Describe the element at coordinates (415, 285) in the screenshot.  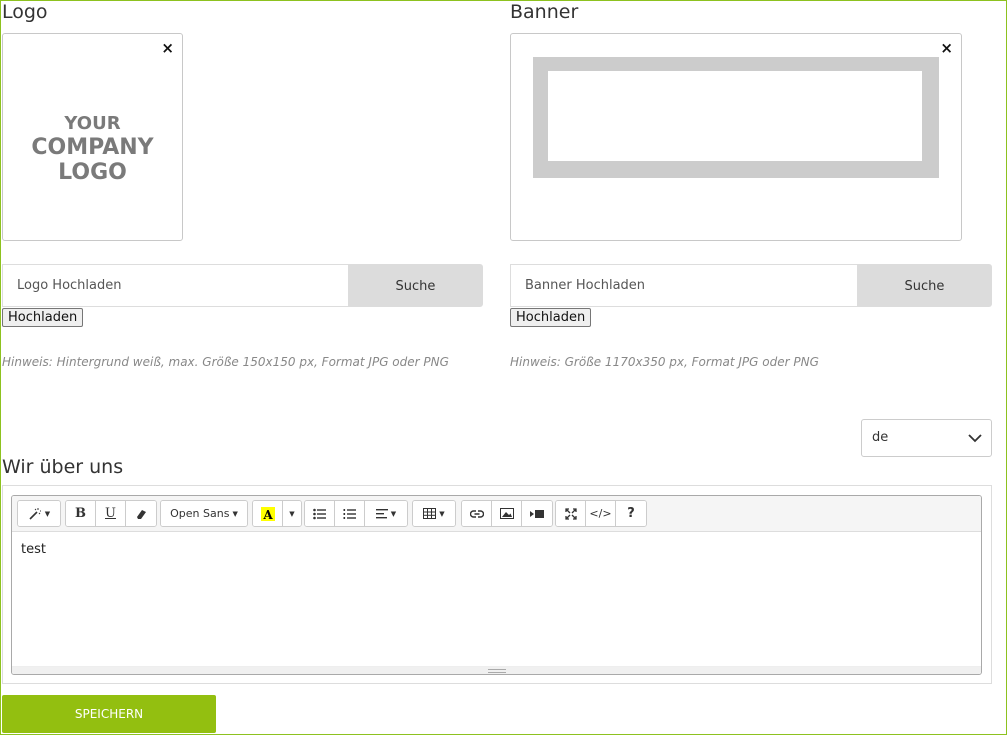
I see `logo-browse-button: Suche` at that location.